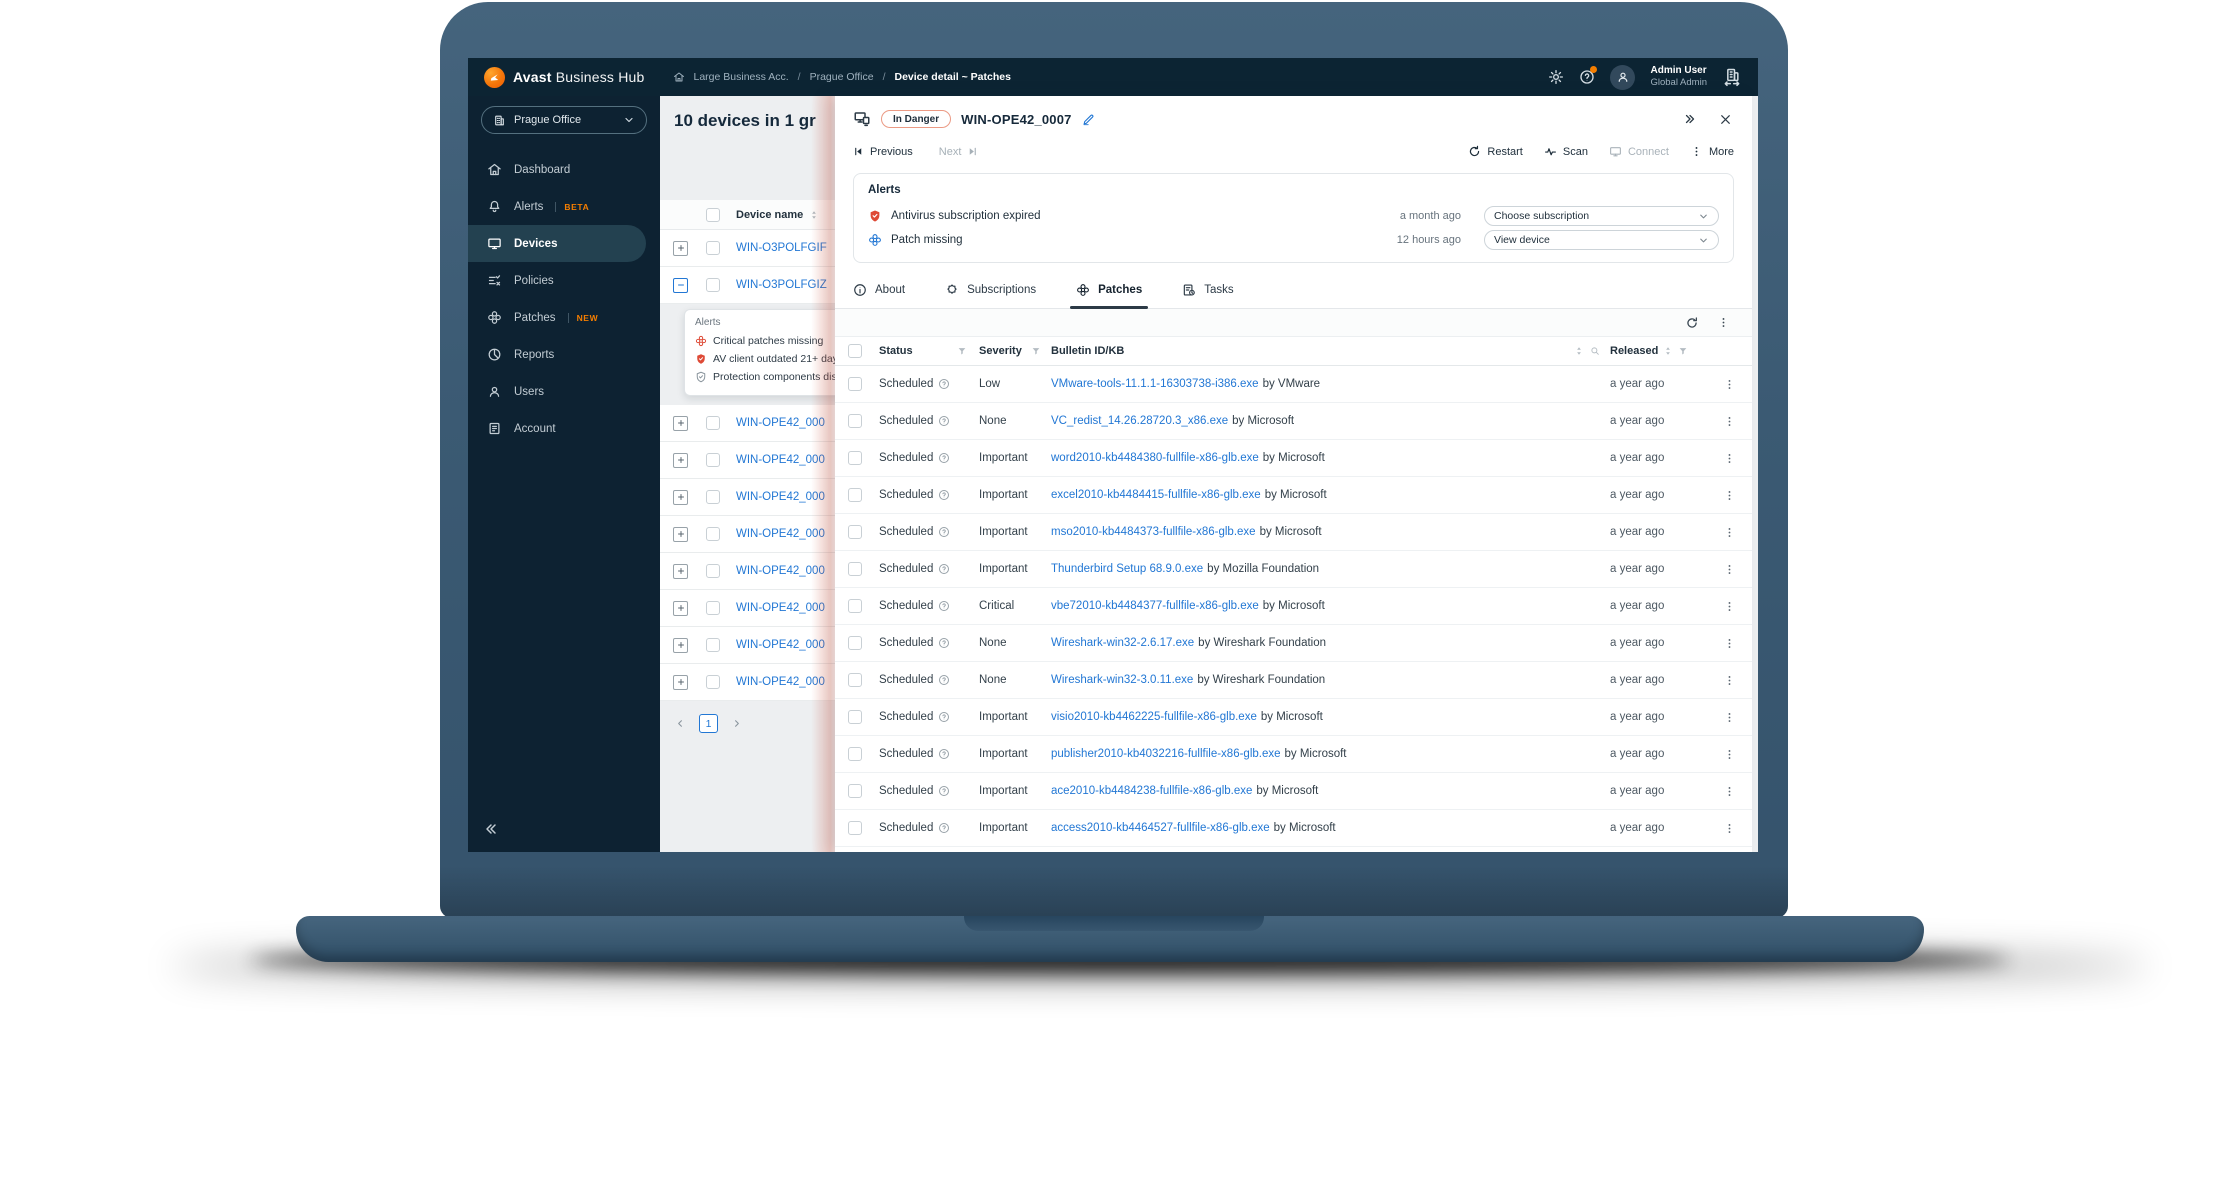 Image resolution: width=2220 pixels, height=1200 pixels. I want to click on tab-tasks: Tasks, so click(1208, 295).